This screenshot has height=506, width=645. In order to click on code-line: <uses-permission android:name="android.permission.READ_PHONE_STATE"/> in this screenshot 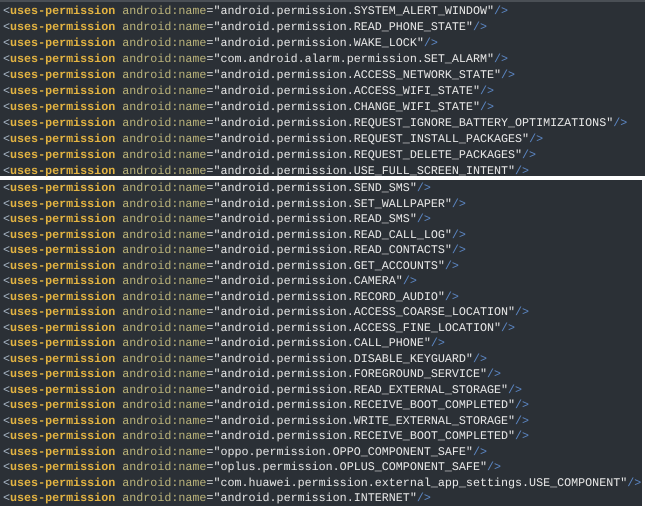, I will do `click(244, 27)`.